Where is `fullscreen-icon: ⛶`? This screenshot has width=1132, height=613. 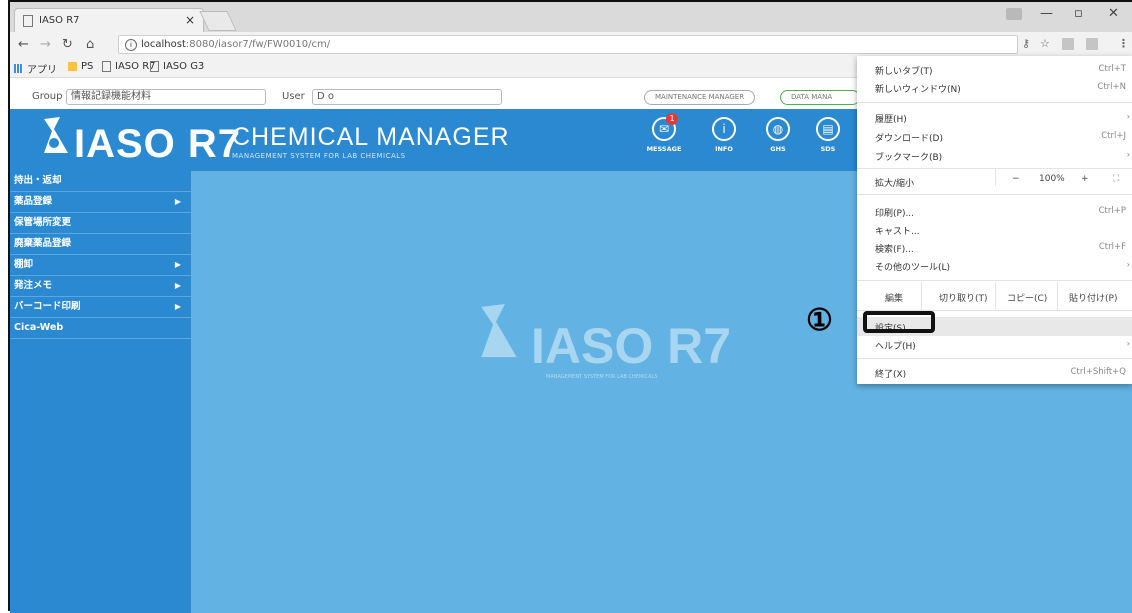
fullscreen-icon: ⛶ is located at coordinates (1116, 179).